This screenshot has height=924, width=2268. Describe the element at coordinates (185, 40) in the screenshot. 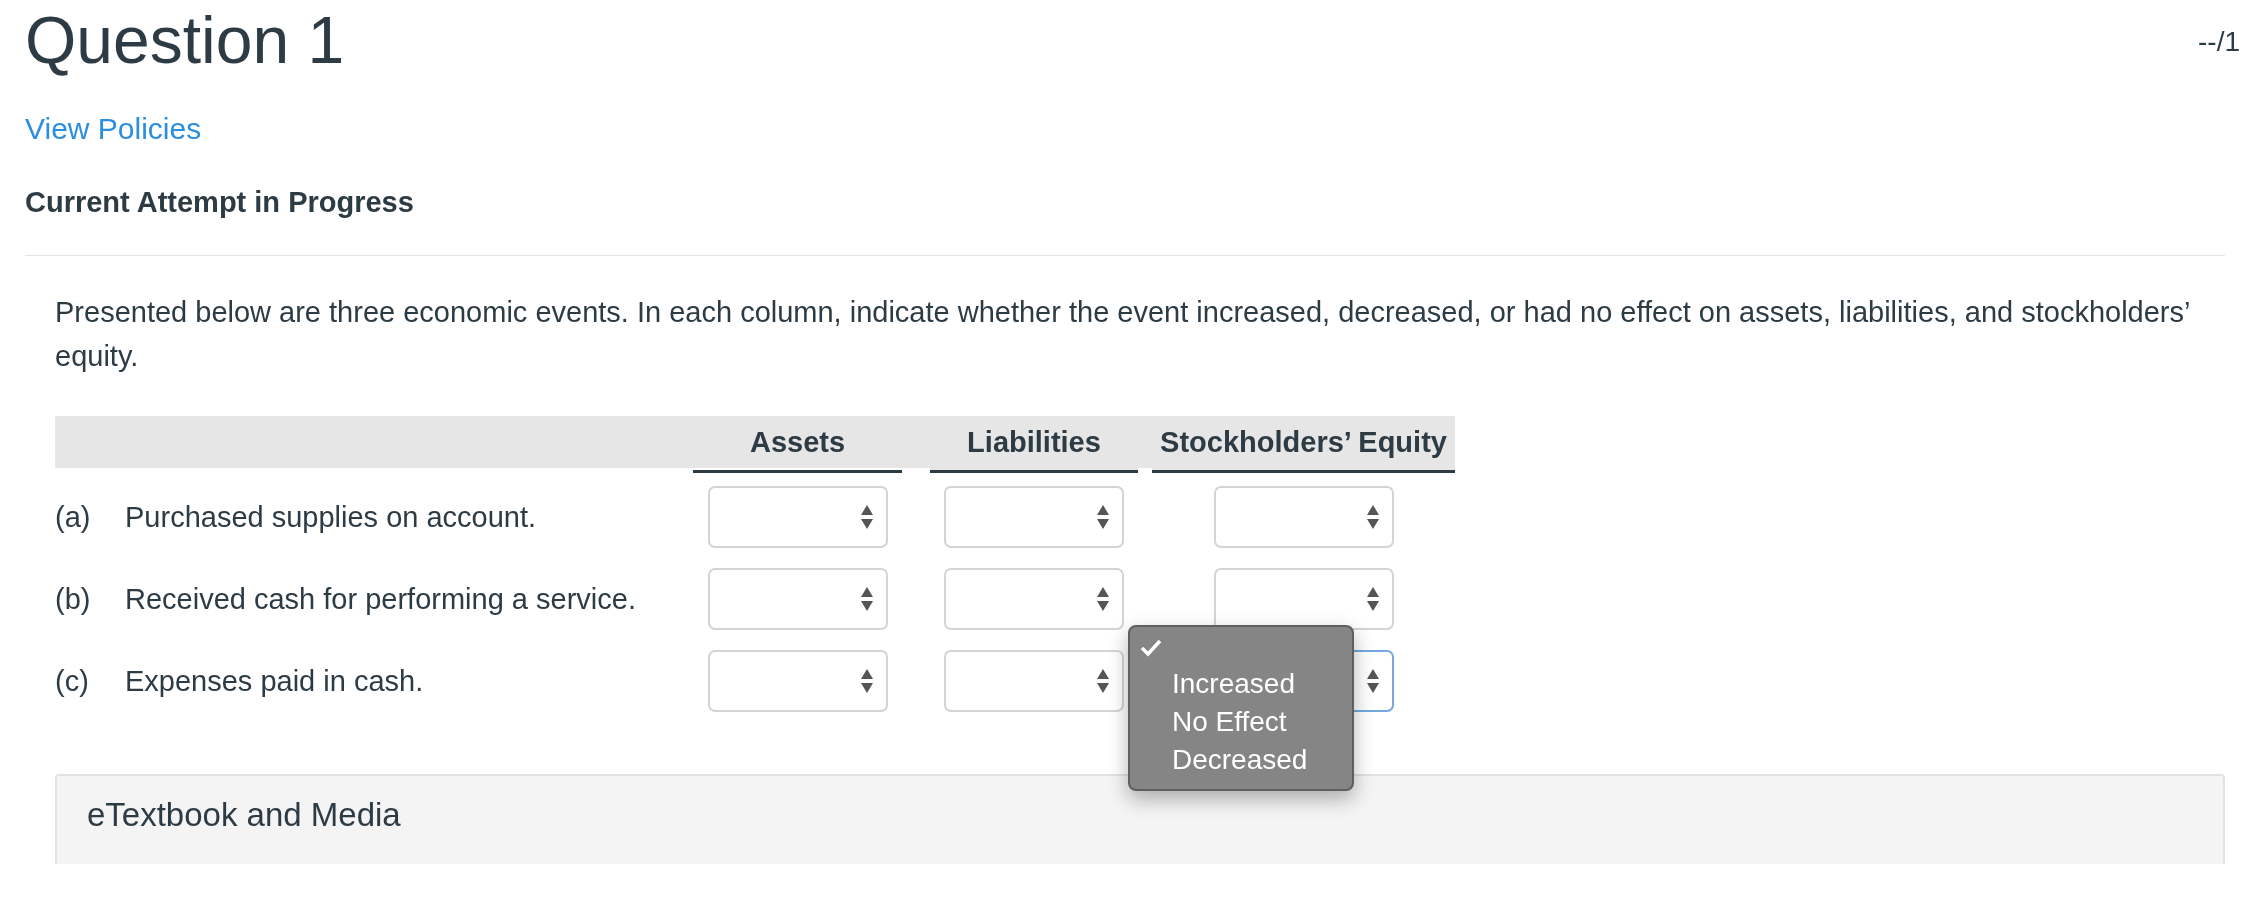

I see `question-title: Question 1` at that location.